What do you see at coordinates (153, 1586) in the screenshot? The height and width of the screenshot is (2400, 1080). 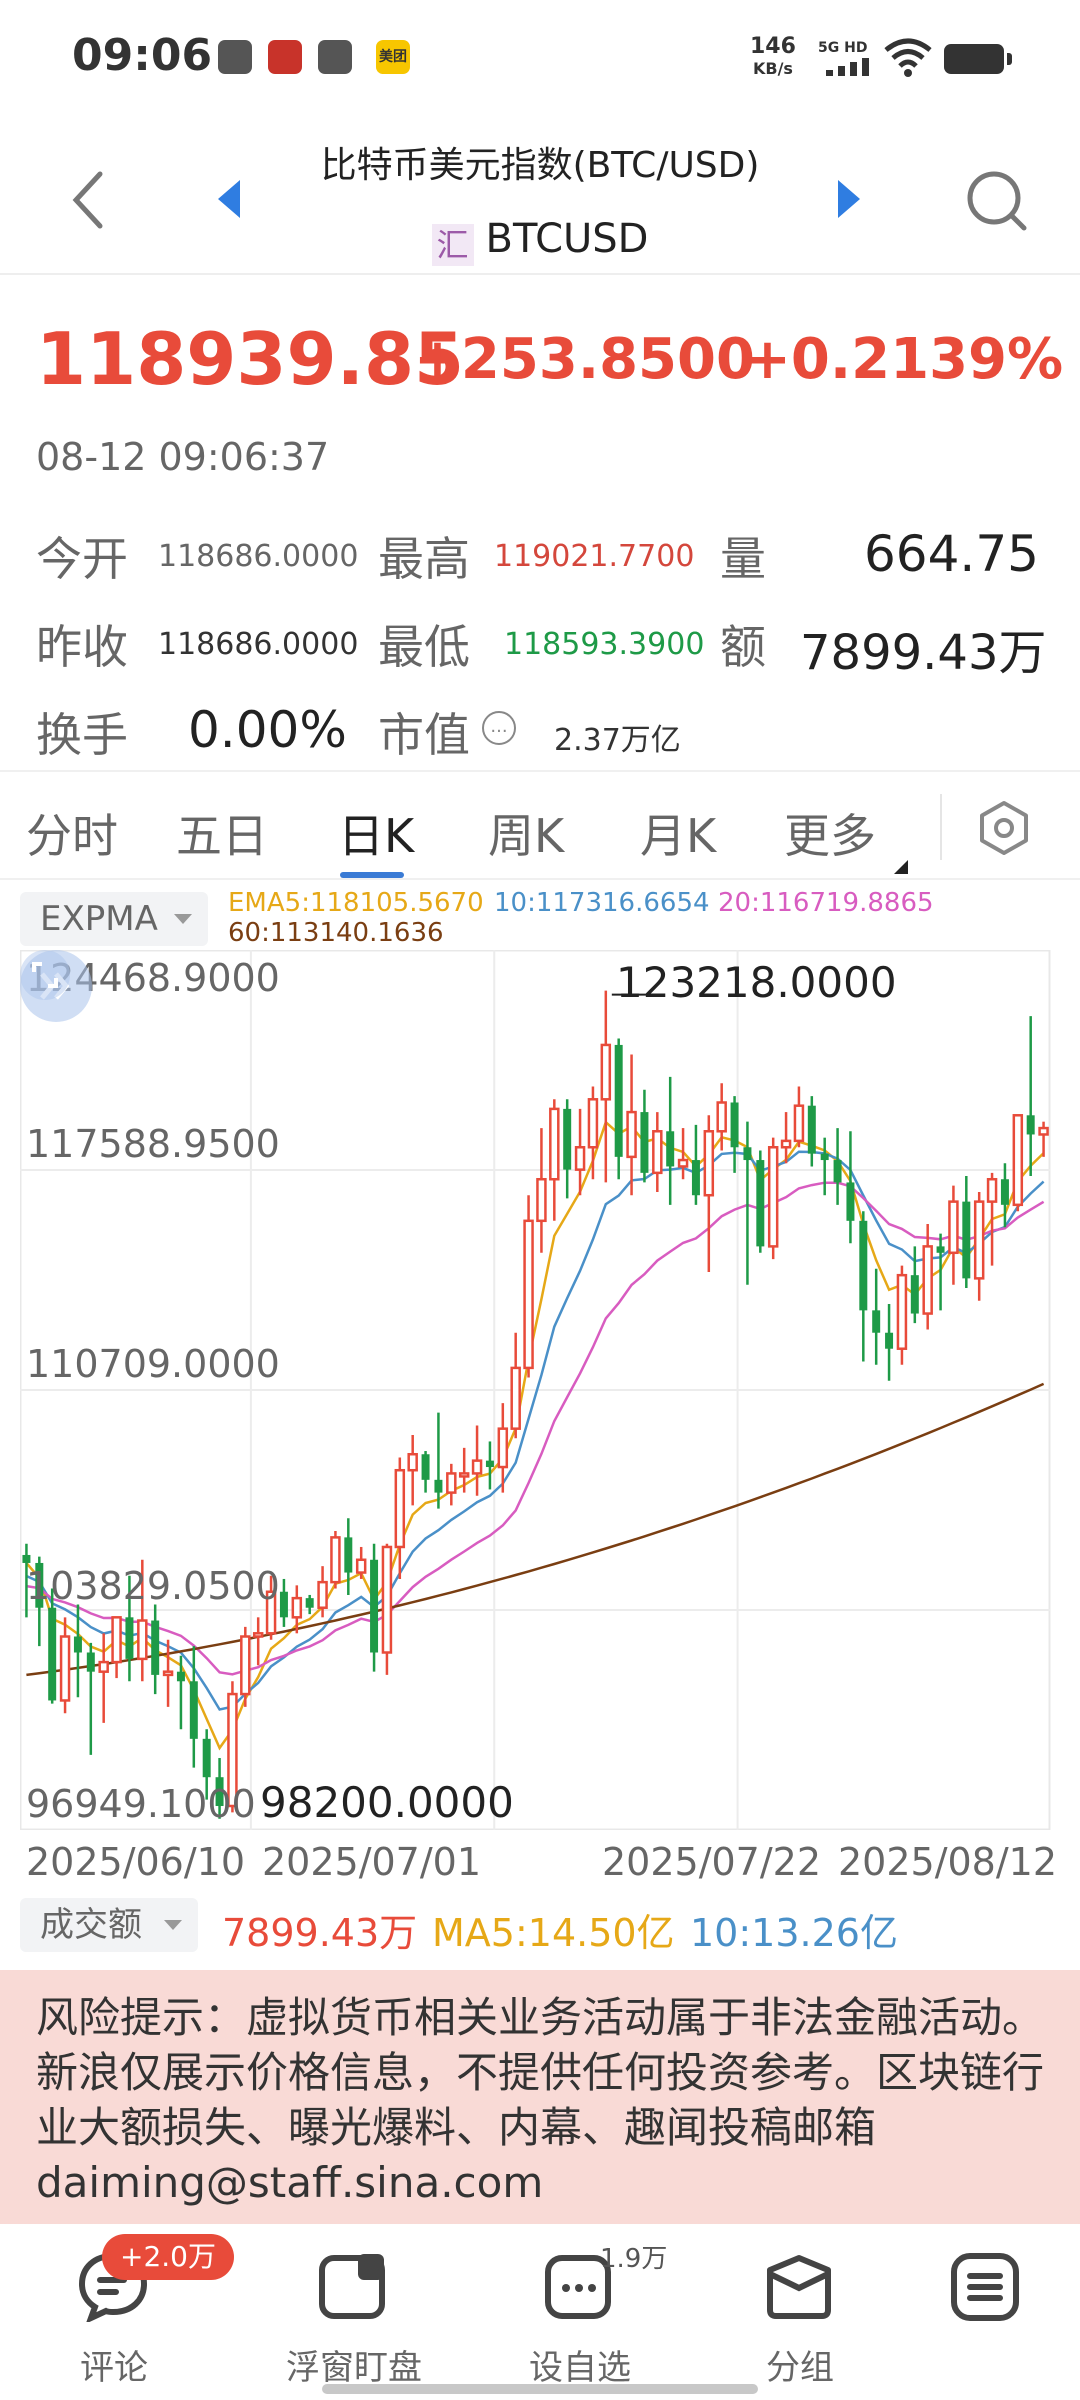 I see `y-axis-label: 103829.0500` at bounding box center [153, 1586].